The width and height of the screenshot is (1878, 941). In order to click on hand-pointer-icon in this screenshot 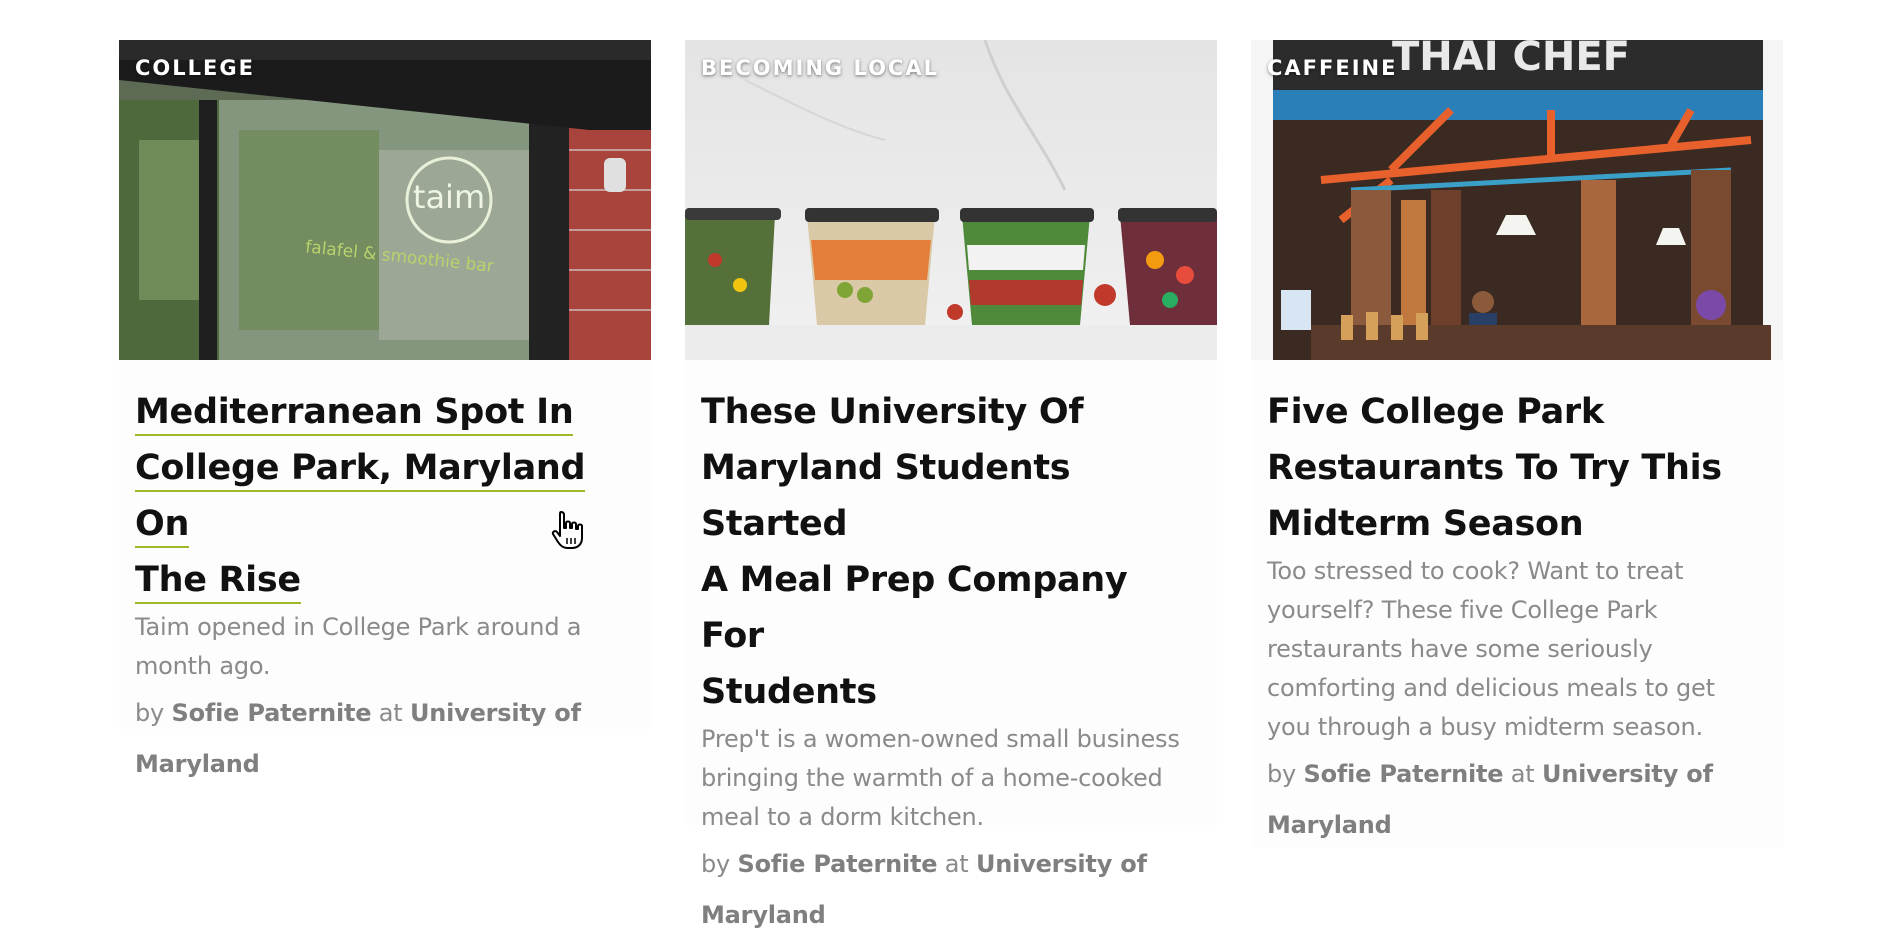, I will do `click(568, 532)`.